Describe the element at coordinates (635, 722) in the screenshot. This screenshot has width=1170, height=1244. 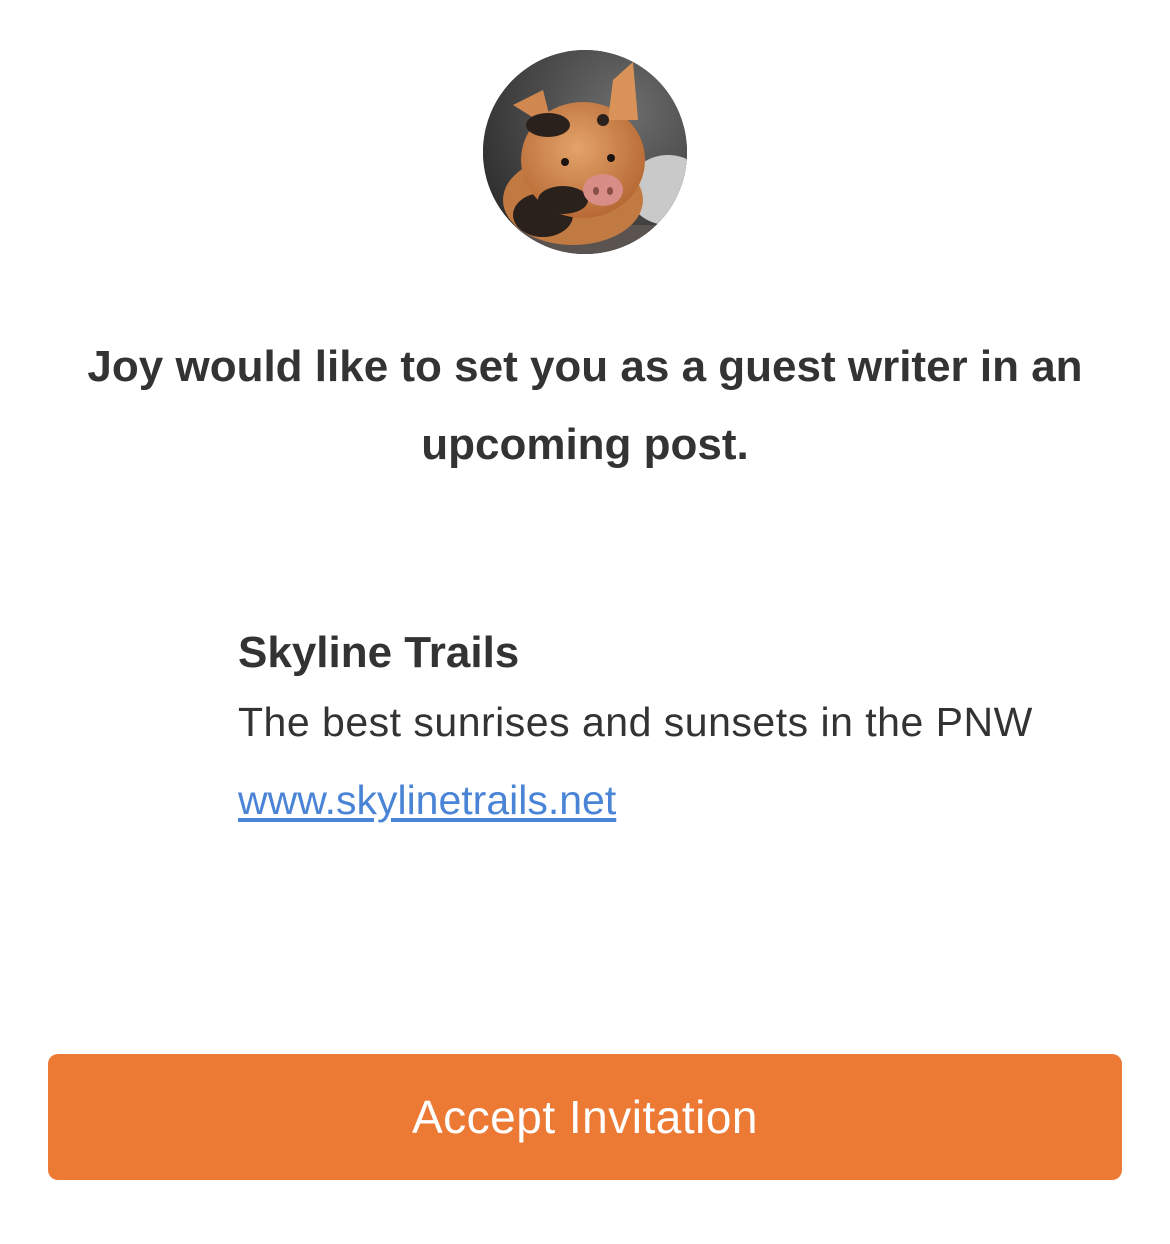
I see `publication-description: The best sunrises and sunsets in the PNW` at that location.